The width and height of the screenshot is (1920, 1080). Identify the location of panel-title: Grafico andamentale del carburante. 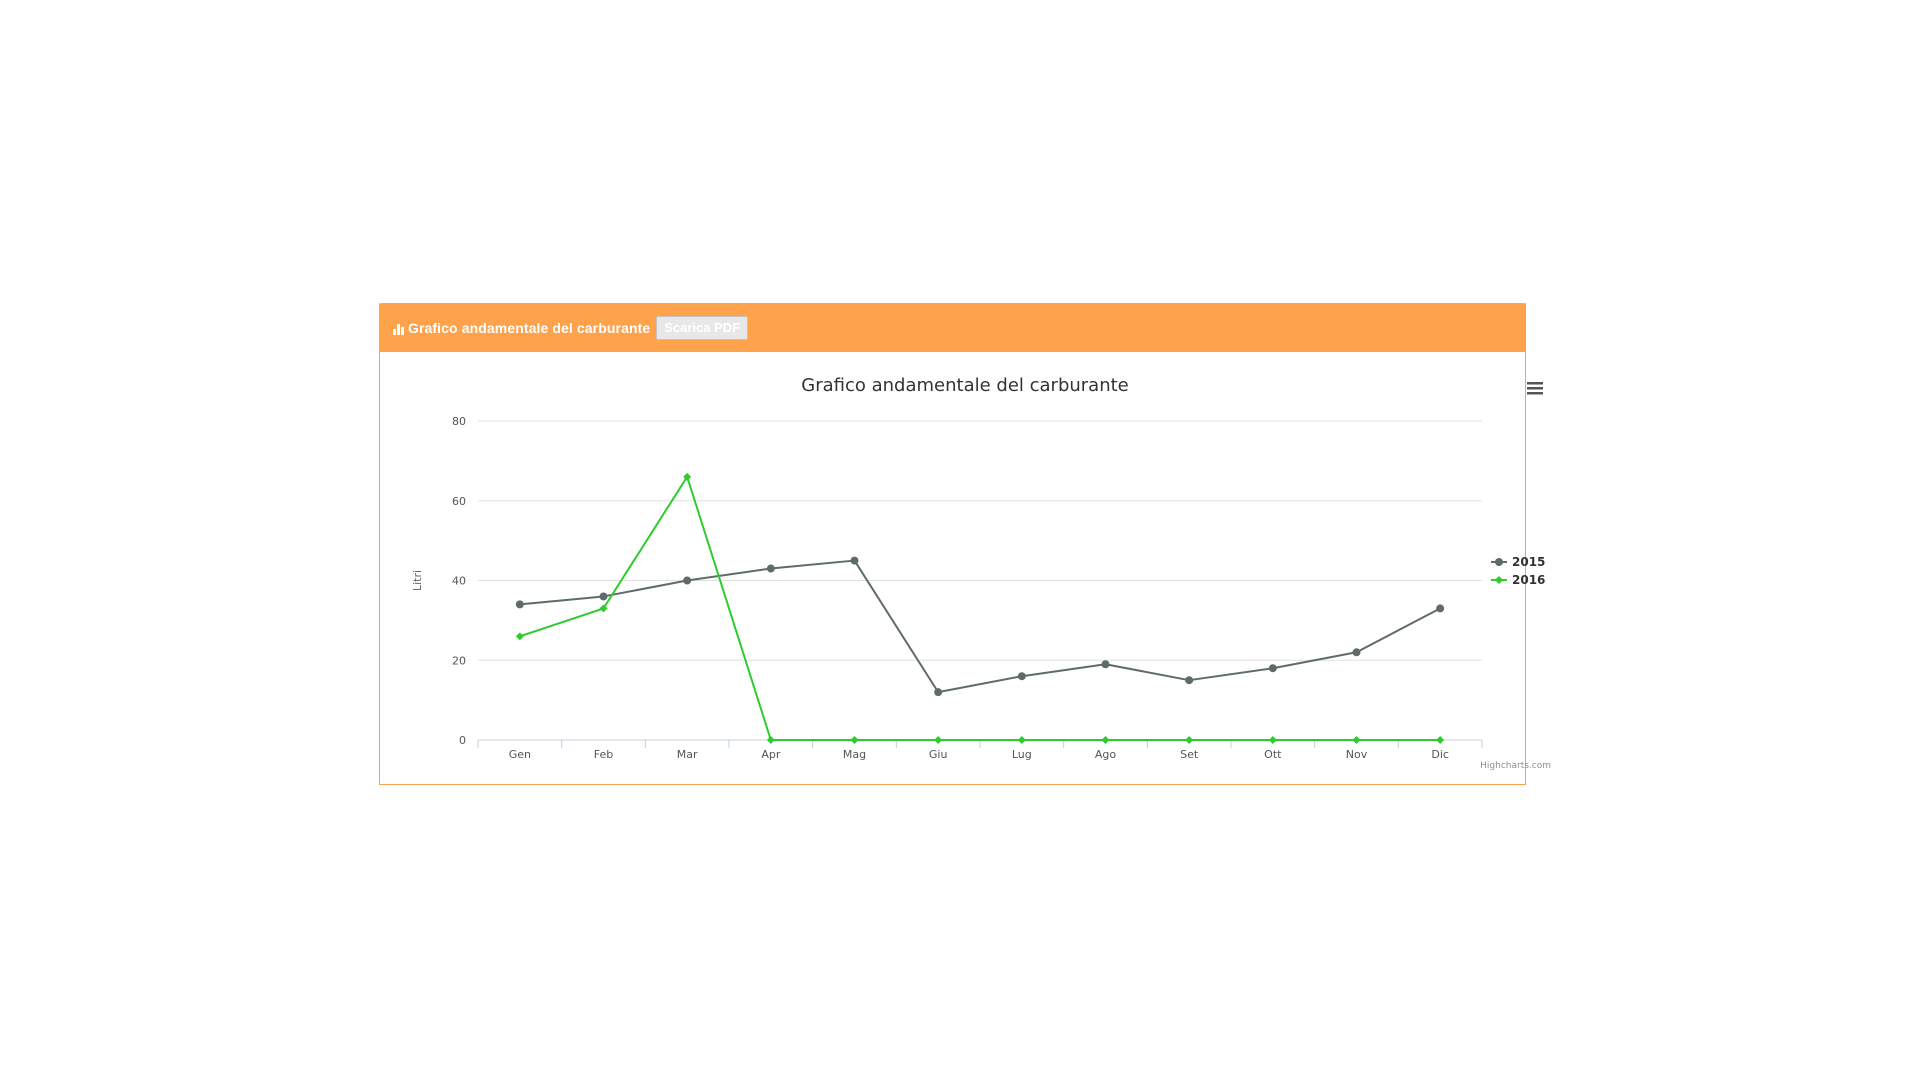
(529, 327).